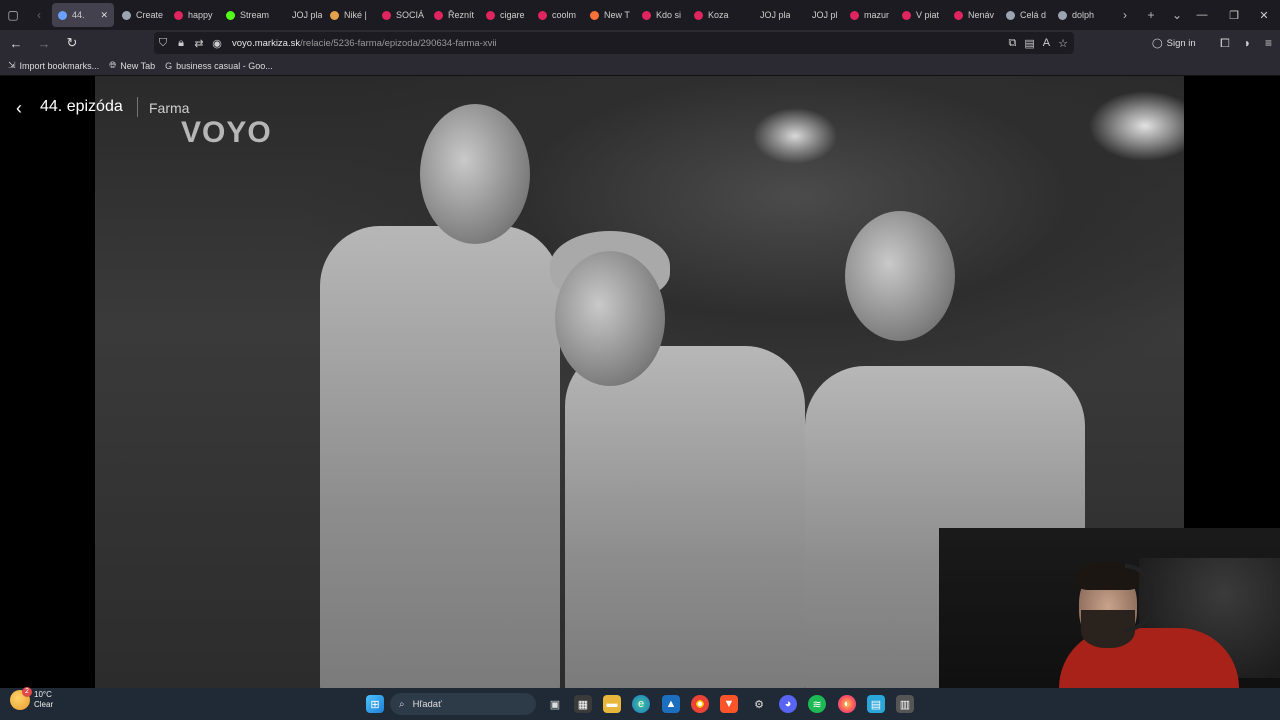 The height and width of the screenshot is (720, 1280). Describe the element at coordinates (876, 704) in the screenshot. I see `notepad-icon: ▤` at that location.